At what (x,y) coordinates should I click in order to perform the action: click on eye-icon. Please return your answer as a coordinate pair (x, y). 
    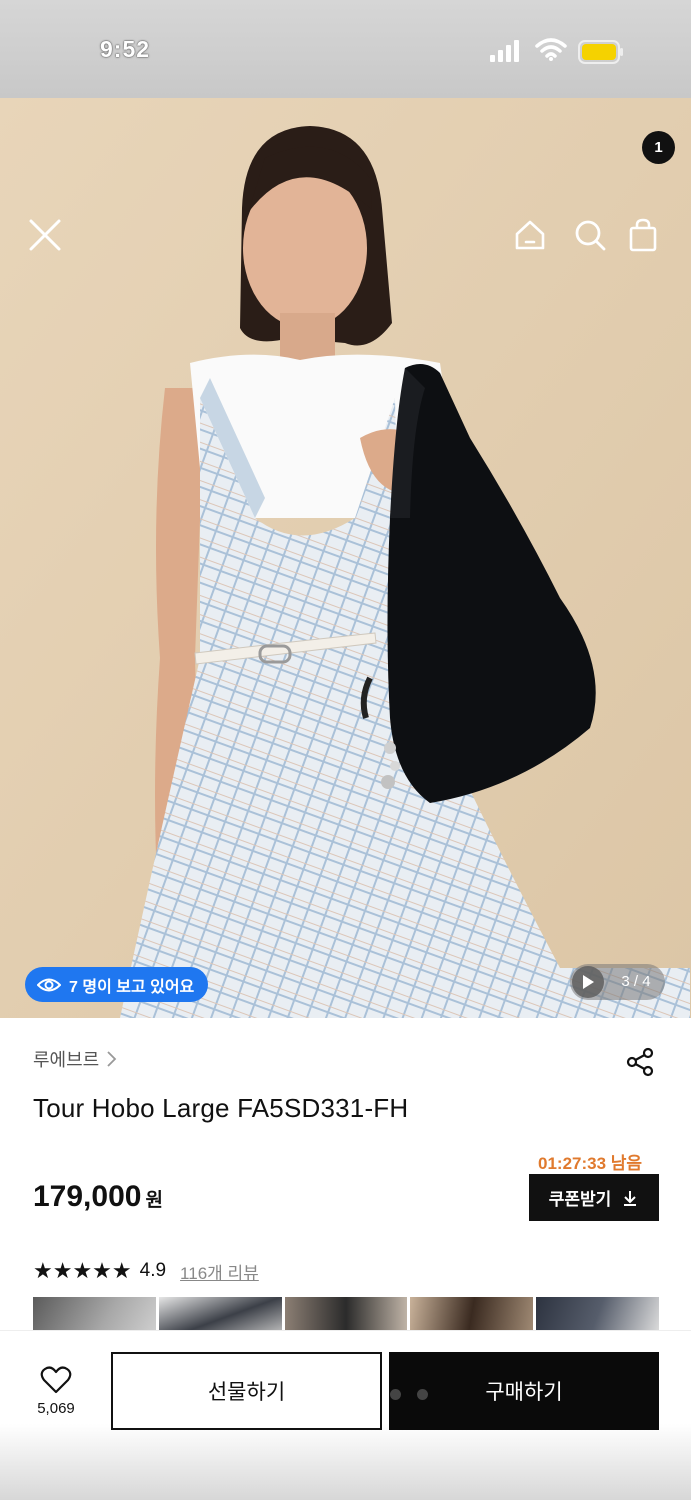
    Looking at the image, I should click on (49, 984).